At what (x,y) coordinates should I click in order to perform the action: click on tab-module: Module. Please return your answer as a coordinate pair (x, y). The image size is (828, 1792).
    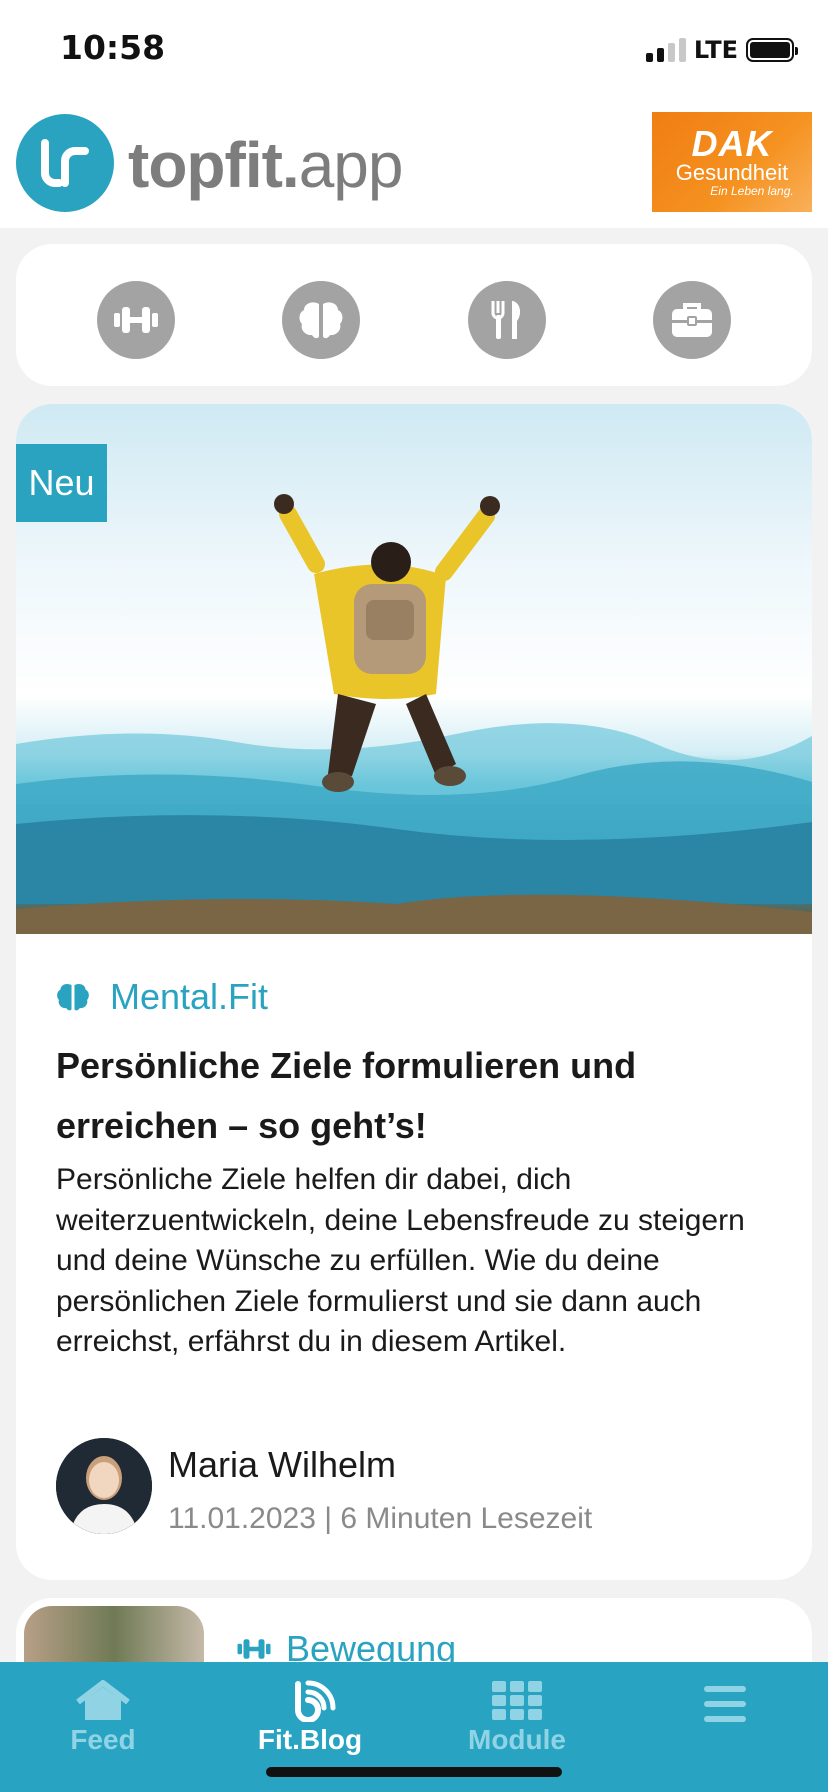
    Looking at the image, I should click on (517, 1718).